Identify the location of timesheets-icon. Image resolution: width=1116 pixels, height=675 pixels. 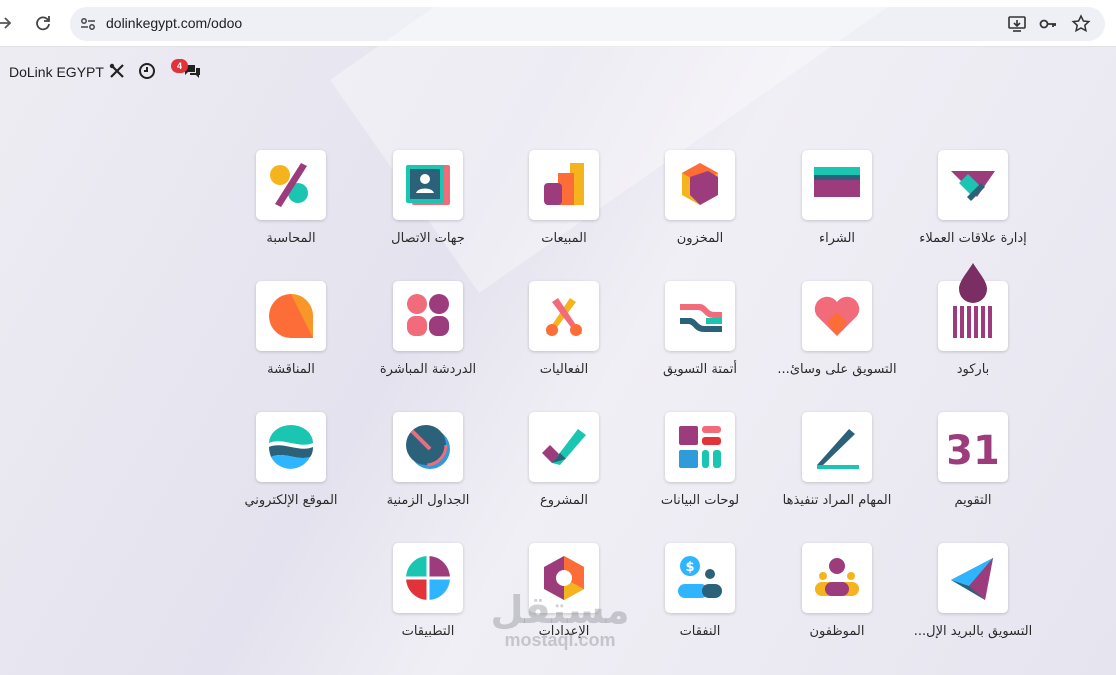
(427, 446).